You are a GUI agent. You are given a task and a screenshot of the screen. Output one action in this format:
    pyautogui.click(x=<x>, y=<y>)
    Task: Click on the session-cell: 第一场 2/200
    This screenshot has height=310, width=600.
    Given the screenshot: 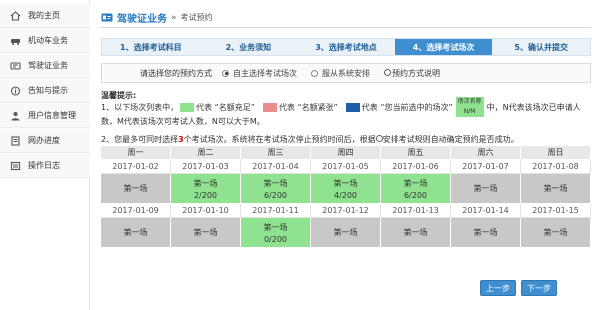 What is the action you would take?
    pyautogui.click(x=206, y=189)
    